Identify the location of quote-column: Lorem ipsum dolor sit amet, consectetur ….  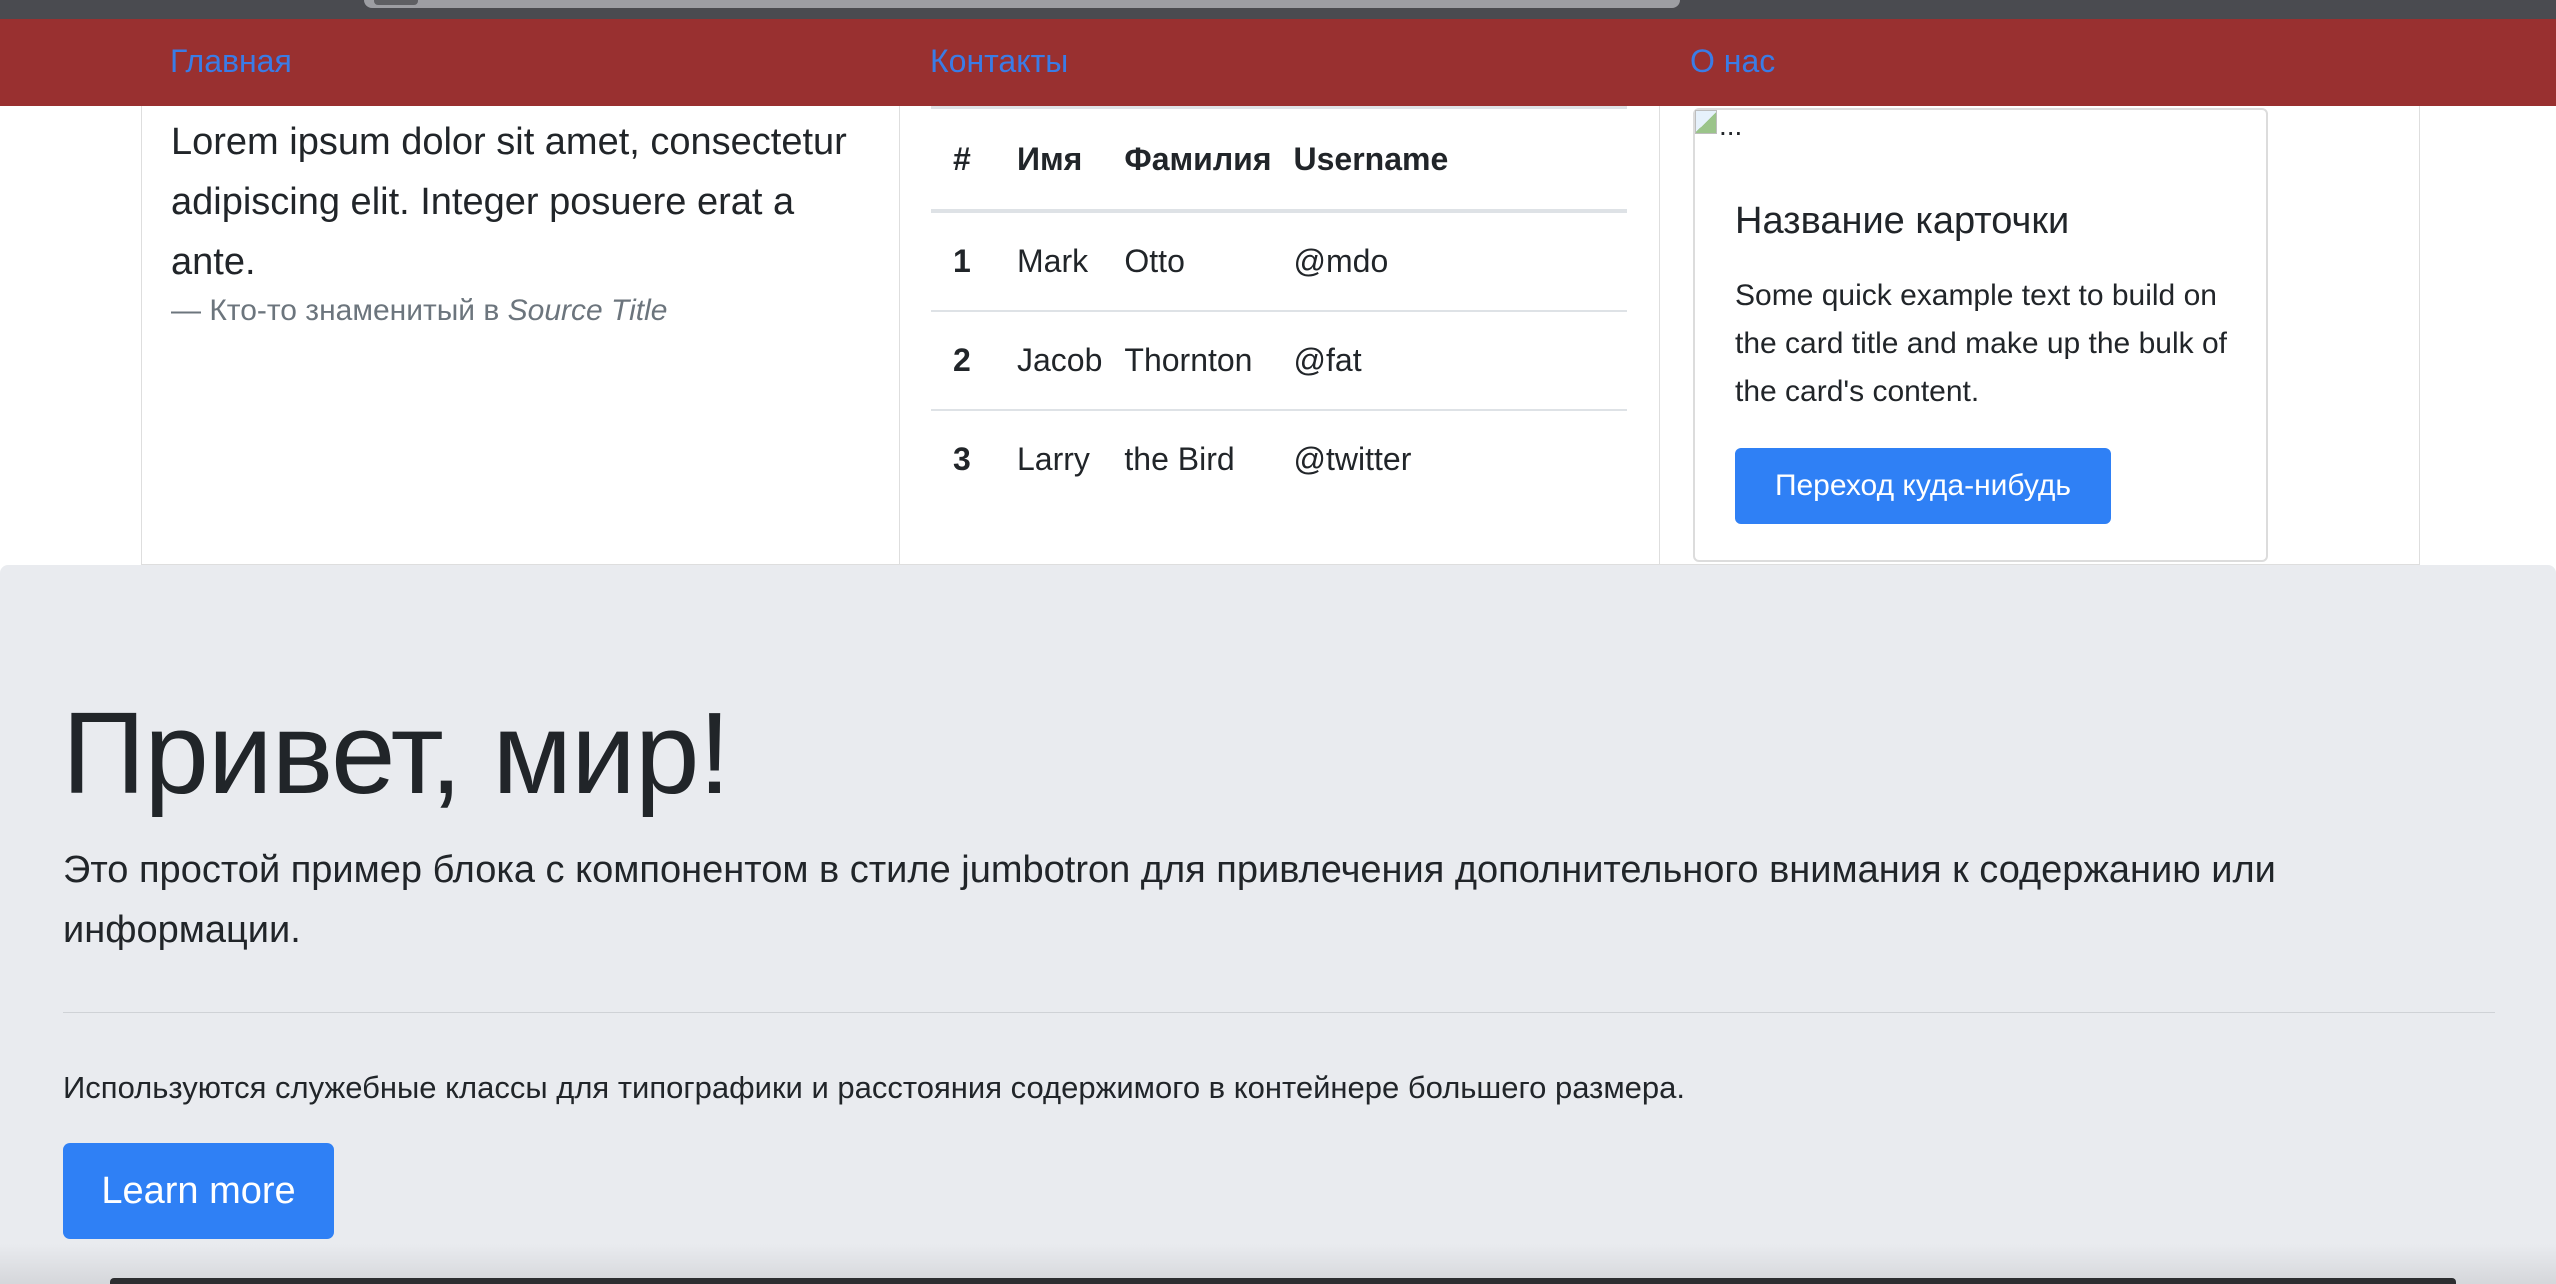
(520, 335).